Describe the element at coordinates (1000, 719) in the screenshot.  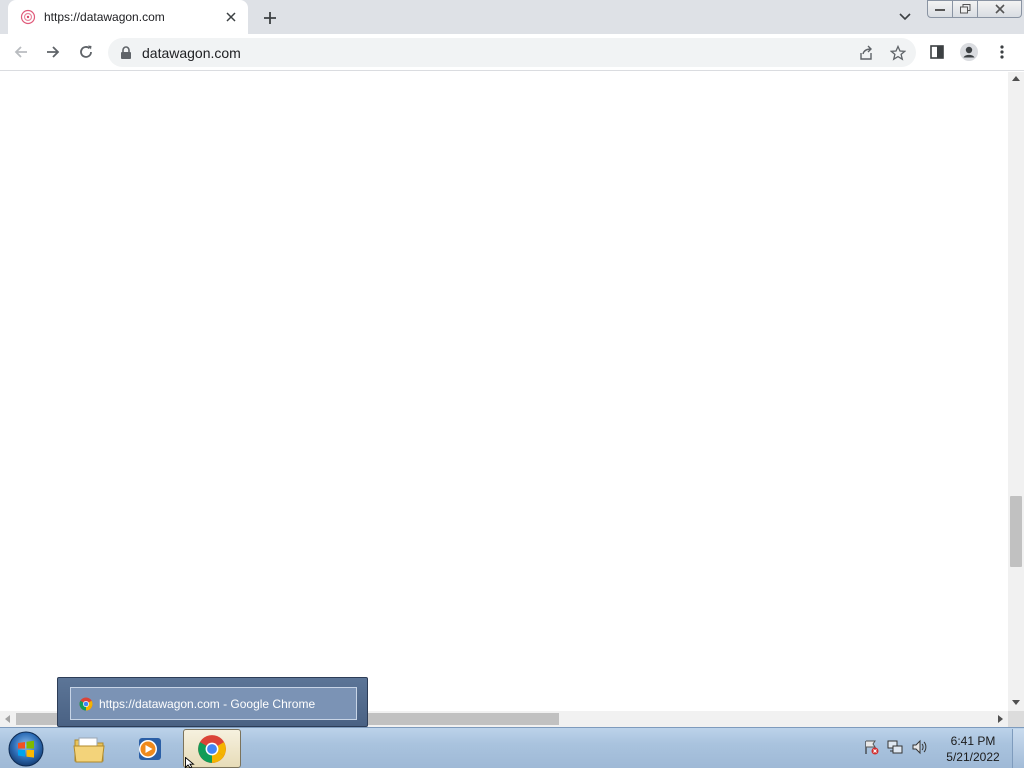
I see `scroll-right-icon` at that location.